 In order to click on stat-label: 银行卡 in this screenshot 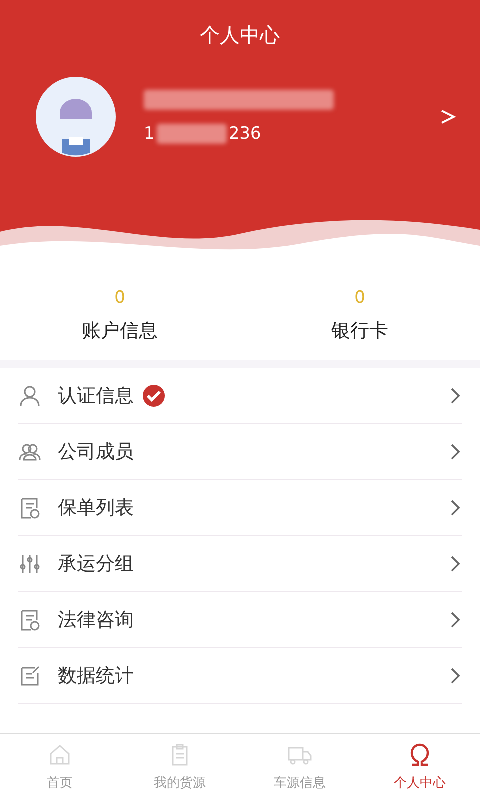, I will do `click(360, 331)`.